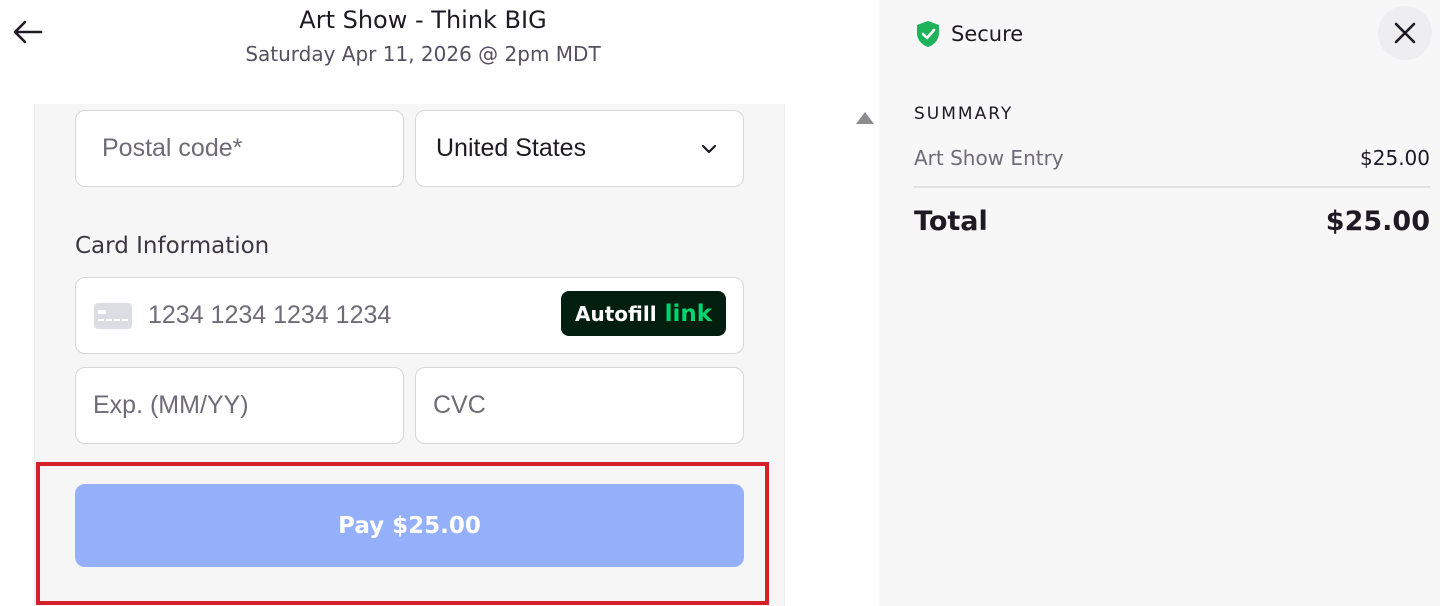 Image resolution: width=1440 pixels, height=606 pixels. What do you see at coordinates (1172, 158) in the screenshot?
I see `summary-line-item: Art Show Entry $25.00` at bounding box center [1172, 158].